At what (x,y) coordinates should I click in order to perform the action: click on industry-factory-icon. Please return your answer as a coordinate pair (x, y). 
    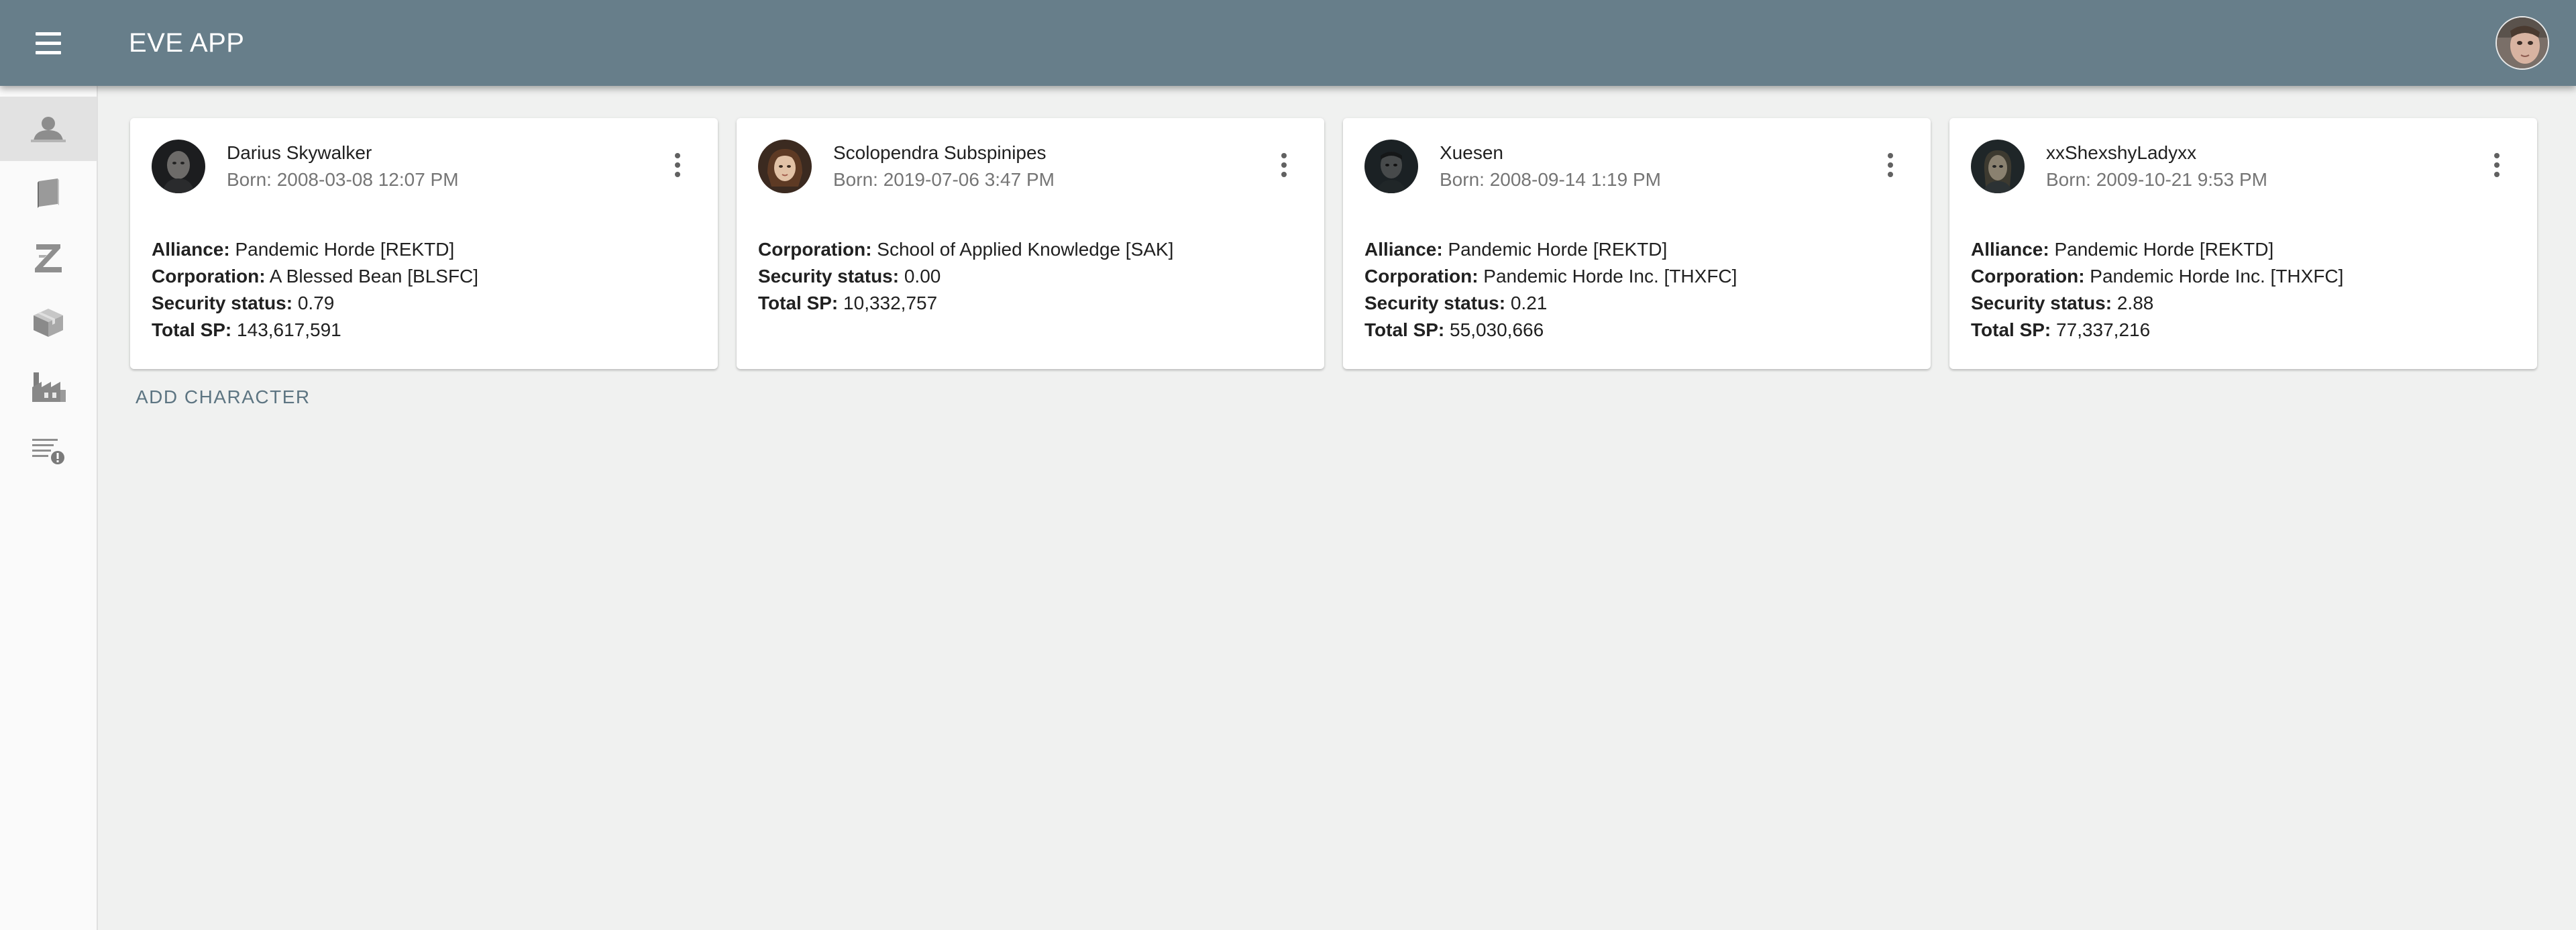
    Looking at the image, I should click on (49, 387).